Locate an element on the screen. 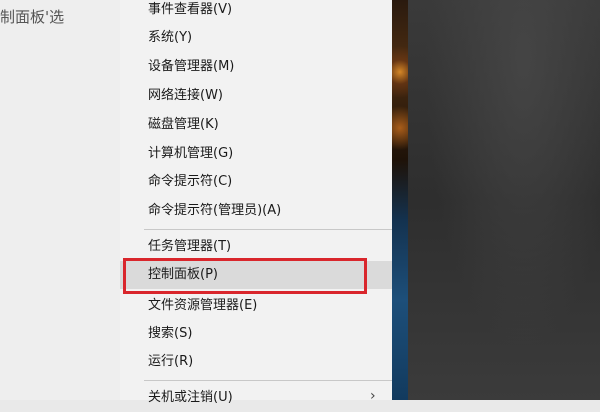 The height and width of the screenshot is (412, 600). menu-item-shutdown-signout: 关机或注销(U) is located at coordinates (256, 398).